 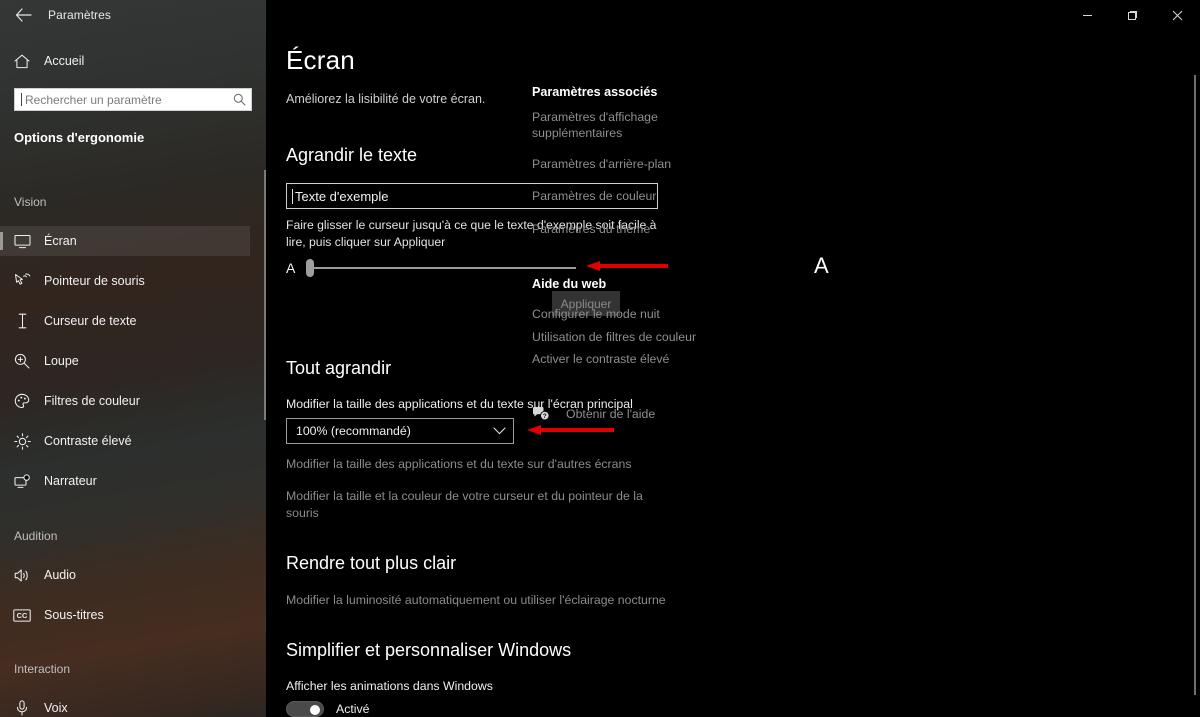 I want to click on svg-text: CC, so click(x=22, y=615).